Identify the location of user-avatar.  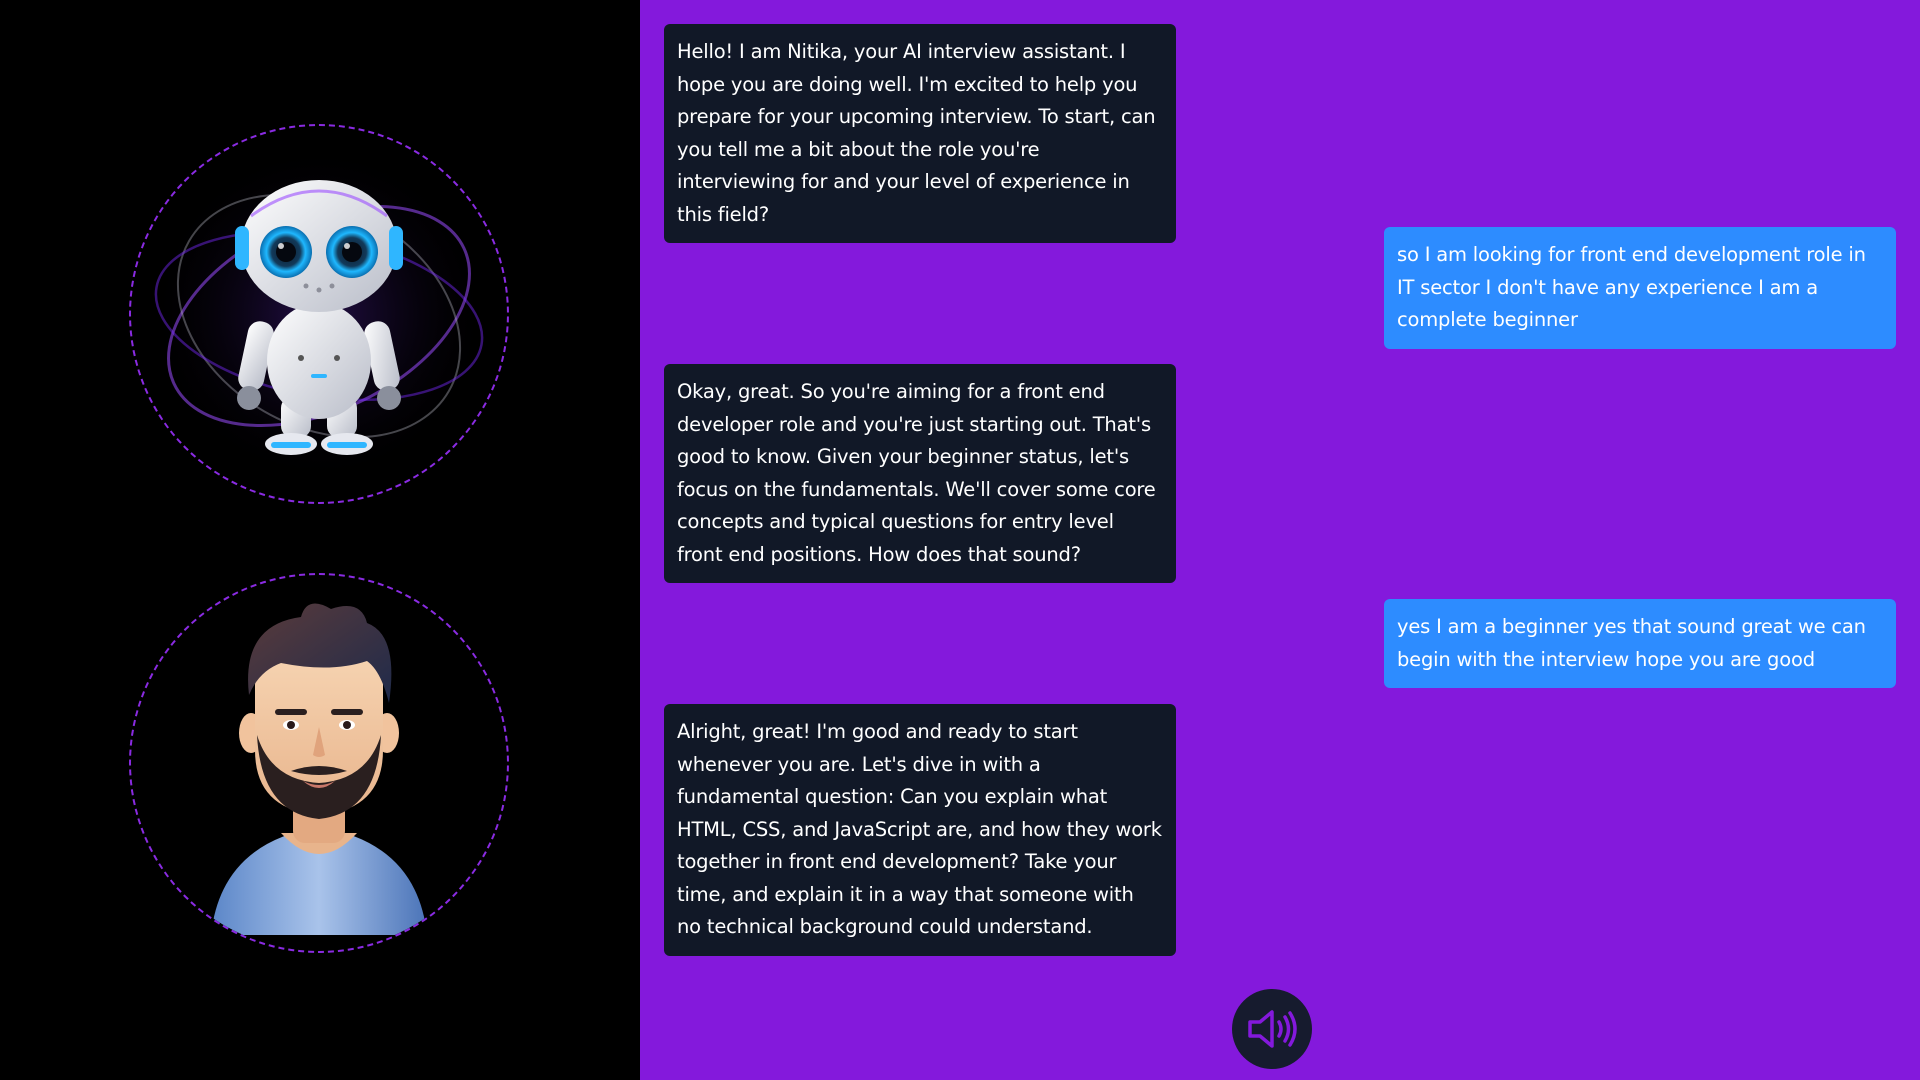
(319, 763).